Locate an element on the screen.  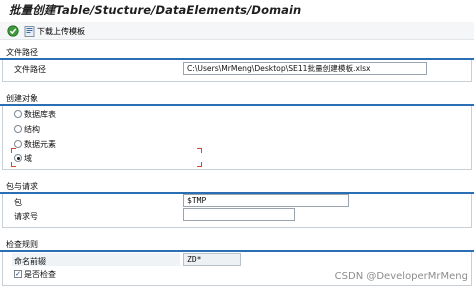
window-title: 批量创建Table/Stucture/DataElements/Domain is located at coordinates (155, 10).